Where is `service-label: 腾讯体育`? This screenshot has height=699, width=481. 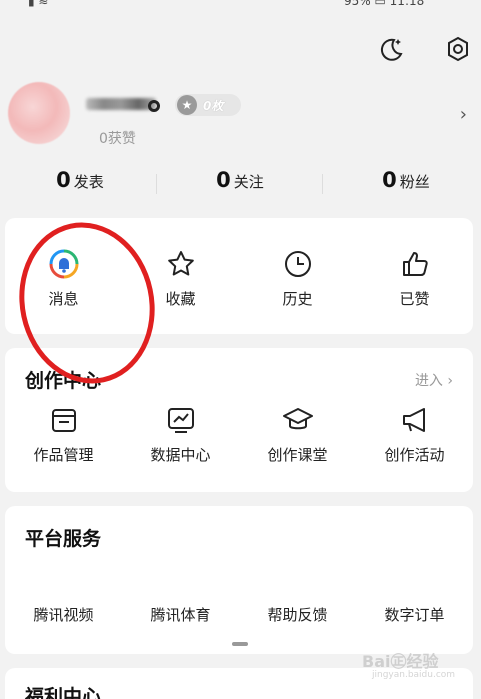
service-label: 腾讯体育 is located at coordinates (180, 615).